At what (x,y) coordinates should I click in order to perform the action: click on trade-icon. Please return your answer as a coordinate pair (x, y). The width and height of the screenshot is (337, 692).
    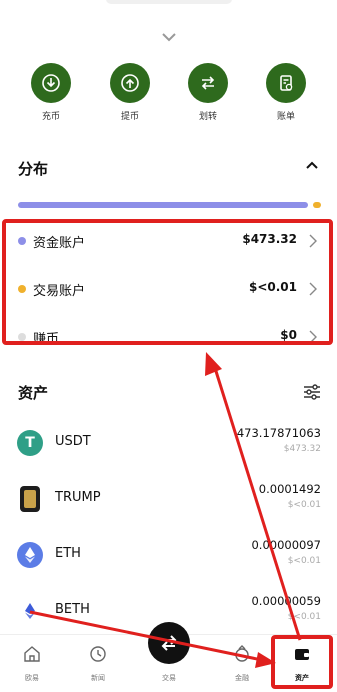
    Looking at the image, I should click on (169, 643).